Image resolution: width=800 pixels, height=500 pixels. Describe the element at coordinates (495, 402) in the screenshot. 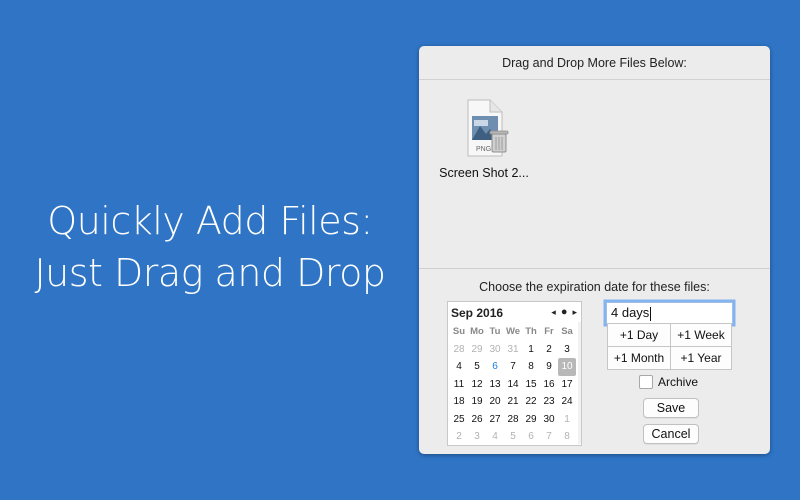

I see `calendar-day: 20` at that location.